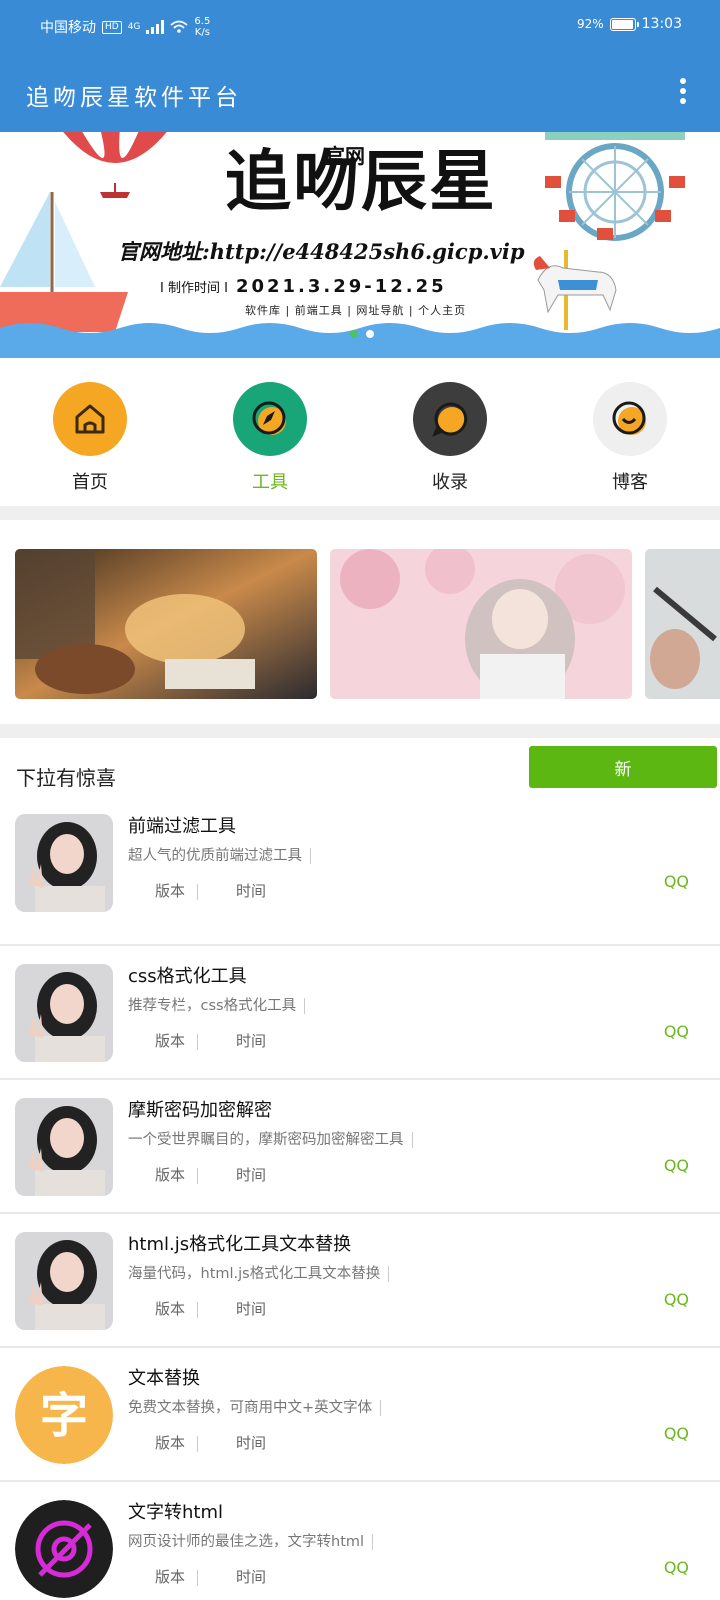  I want to click on banner-title: 追吻辰星, so click(361, 181).